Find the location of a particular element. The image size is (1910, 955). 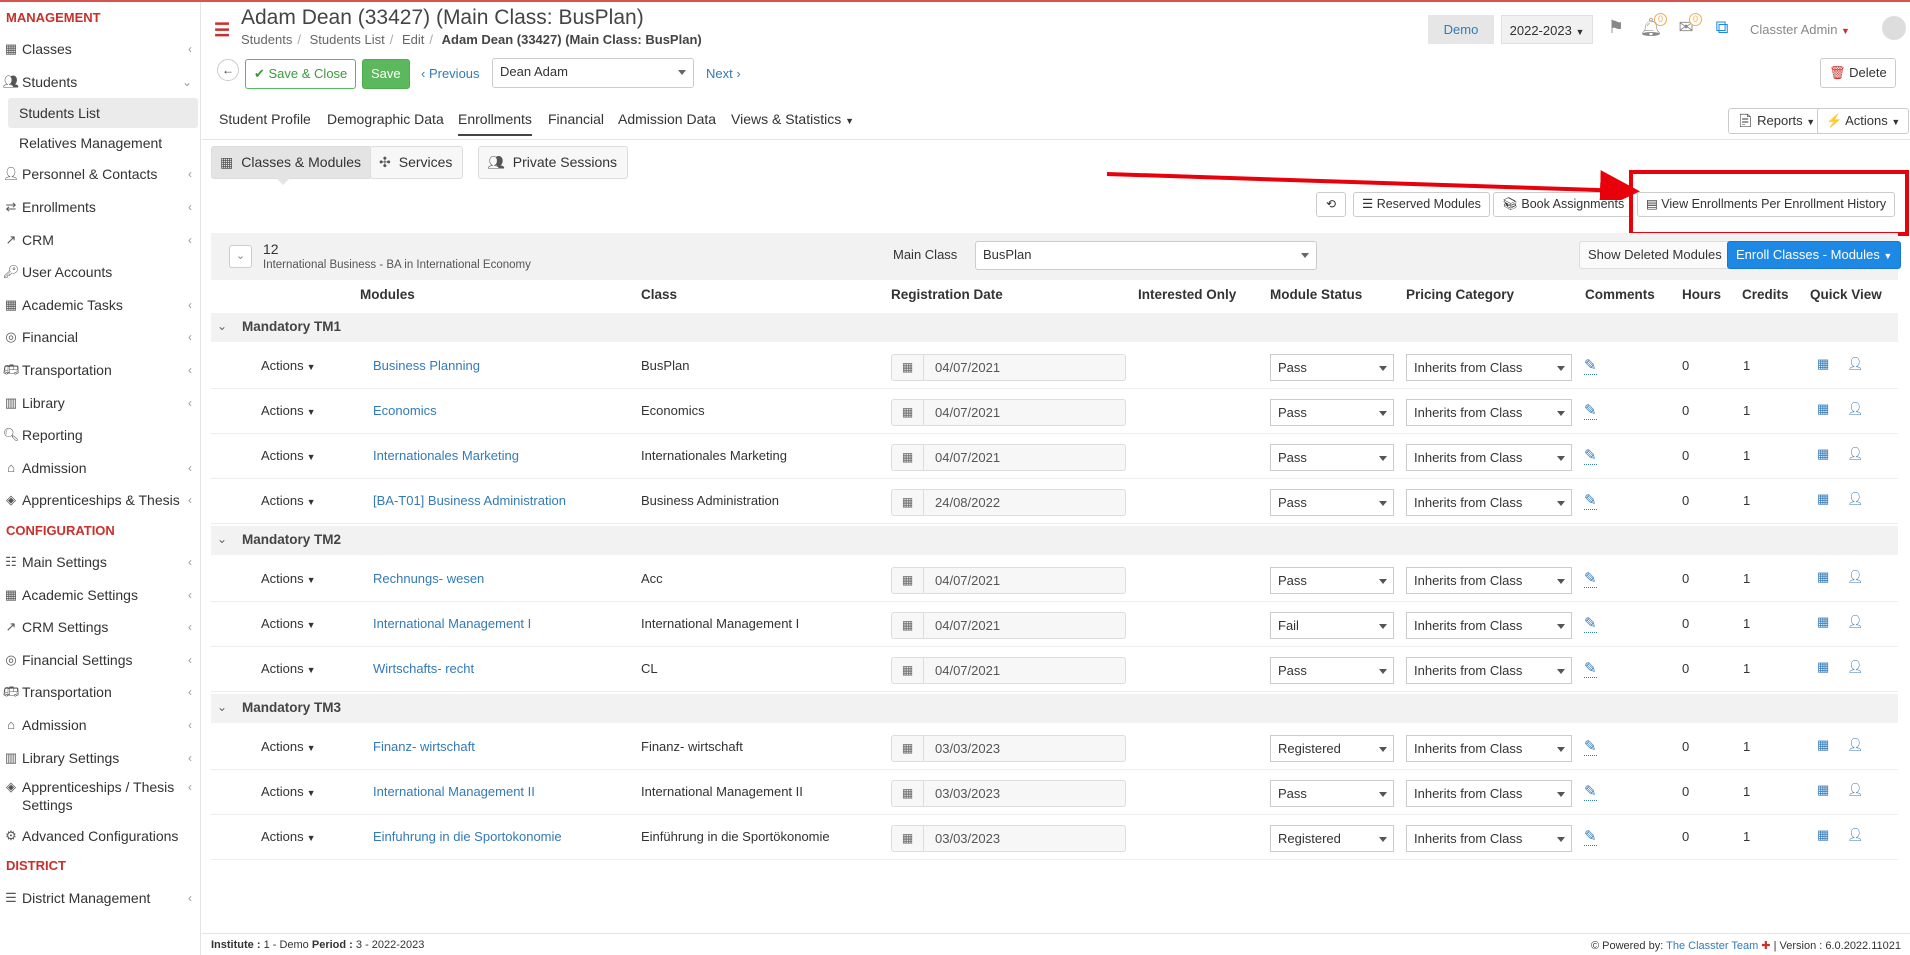

back-arrow-icon: ← is located at coordinates (228, 70).